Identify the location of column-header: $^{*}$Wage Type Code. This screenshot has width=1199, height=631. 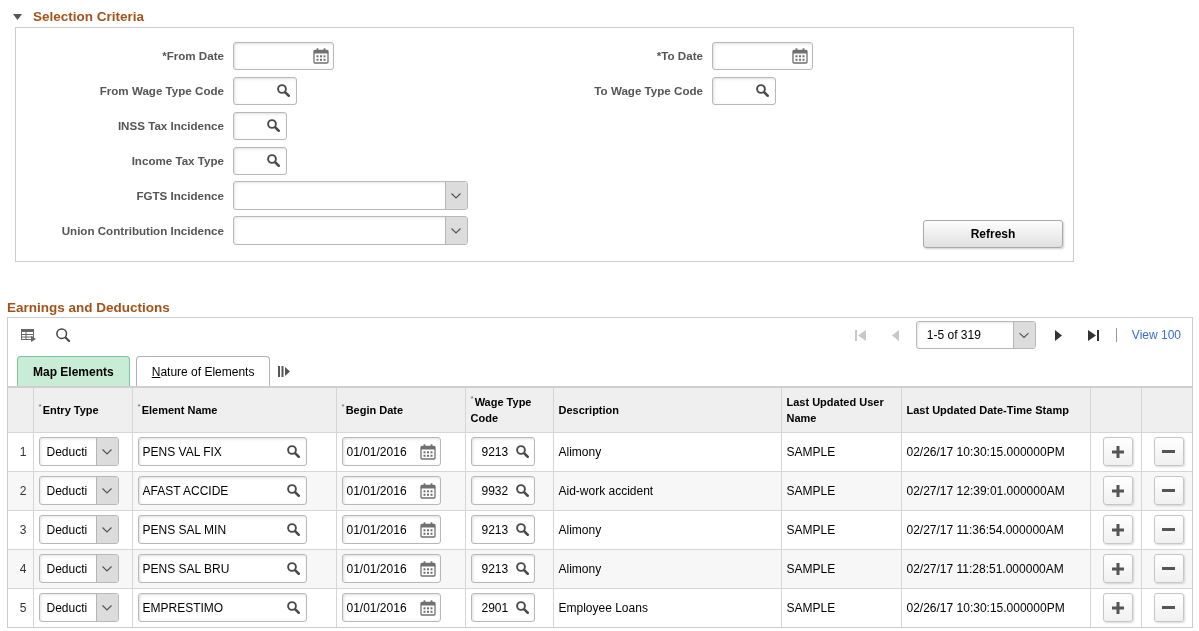
(509, 409).